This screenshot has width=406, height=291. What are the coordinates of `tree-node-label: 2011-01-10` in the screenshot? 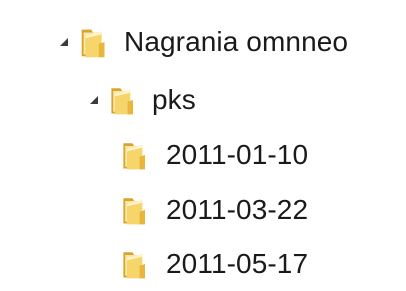 It's located at (237, 154).